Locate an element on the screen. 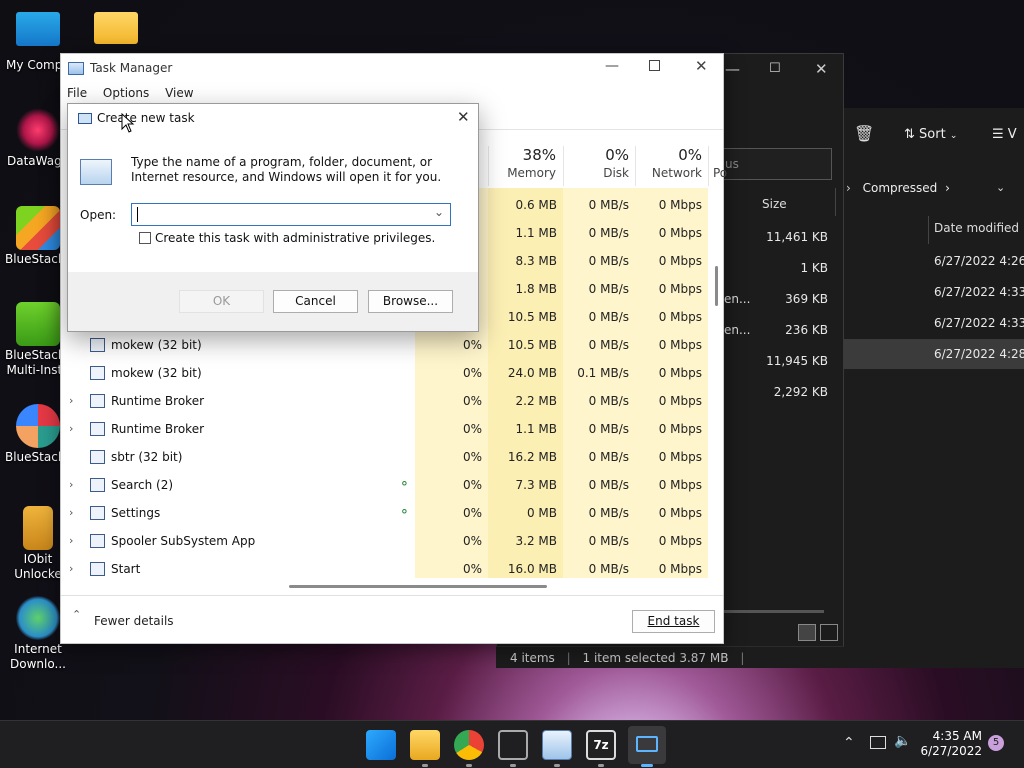 This screenshot has height=768, width=1024. 7zip-icon: 7z is located at coordinates (601, 745).